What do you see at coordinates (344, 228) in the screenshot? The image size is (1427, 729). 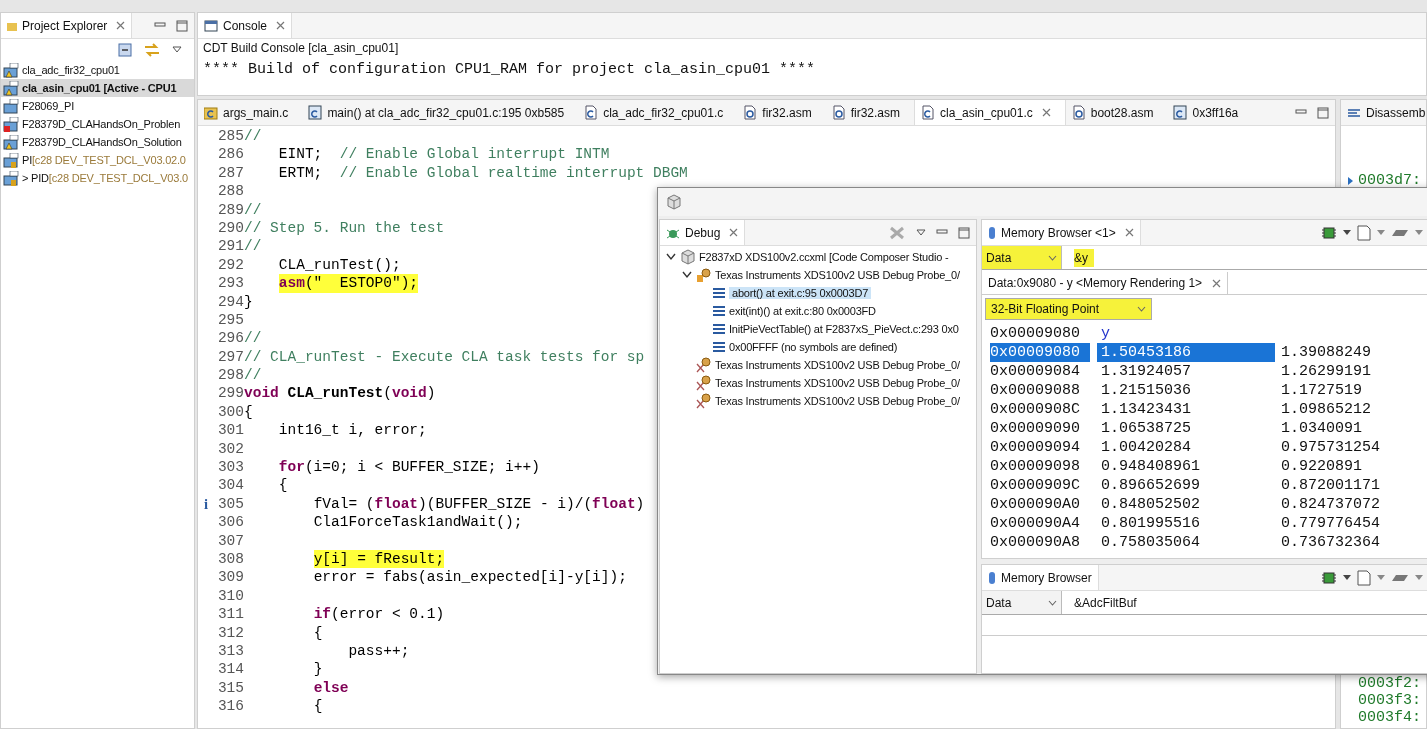 I see `code-line: // Step 5. Run the test` at bounding box center [344, 228].